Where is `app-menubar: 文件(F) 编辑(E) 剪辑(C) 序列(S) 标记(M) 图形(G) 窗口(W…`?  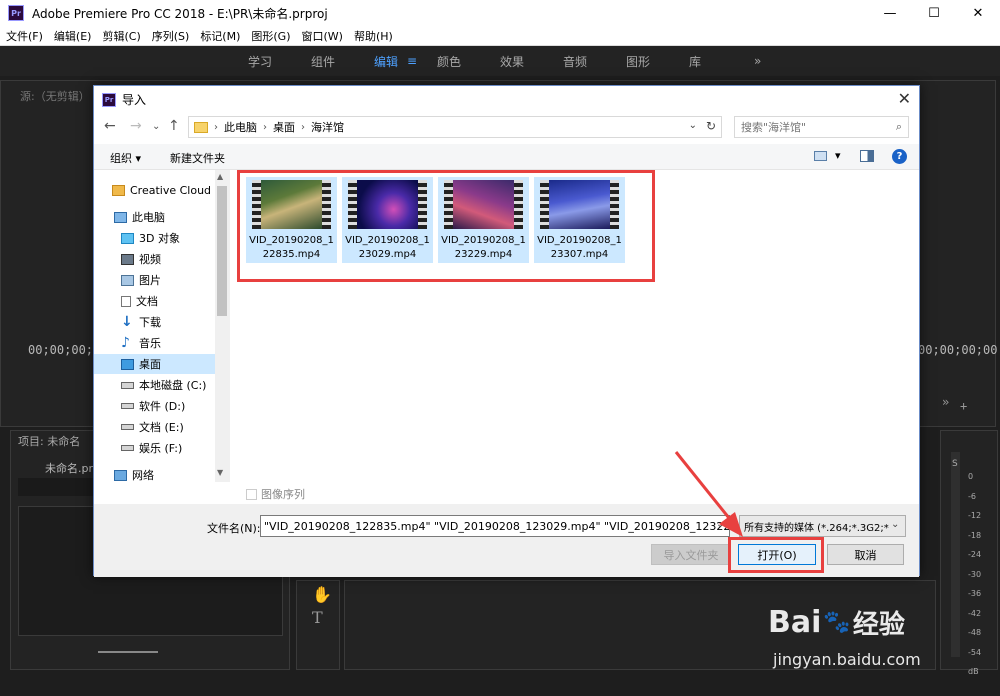 app-menubar: 文件(F) 编辑(E) 剪辑(C) 序列(S) 标记(M) 图形(G) 窗口(W… is located at coordinates (500, 36).